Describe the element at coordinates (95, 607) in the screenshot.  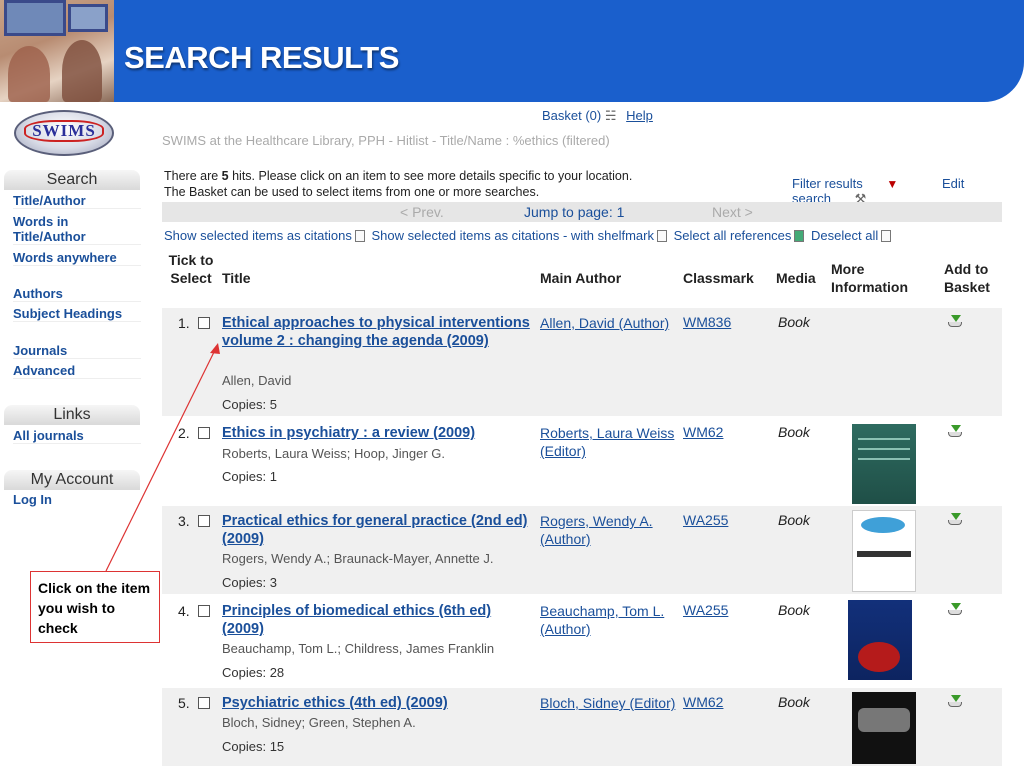
I see `annotation-callout: Click on the item you wish to check` at that location.